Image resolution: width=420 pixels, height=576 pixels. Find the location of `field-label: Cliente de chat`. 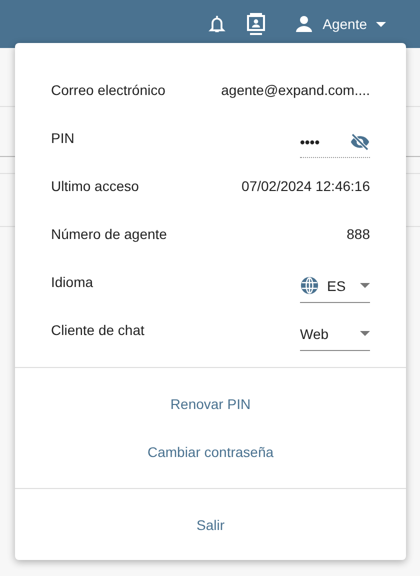

field-label: Cliente de chat is located at coordinates (97, 330).